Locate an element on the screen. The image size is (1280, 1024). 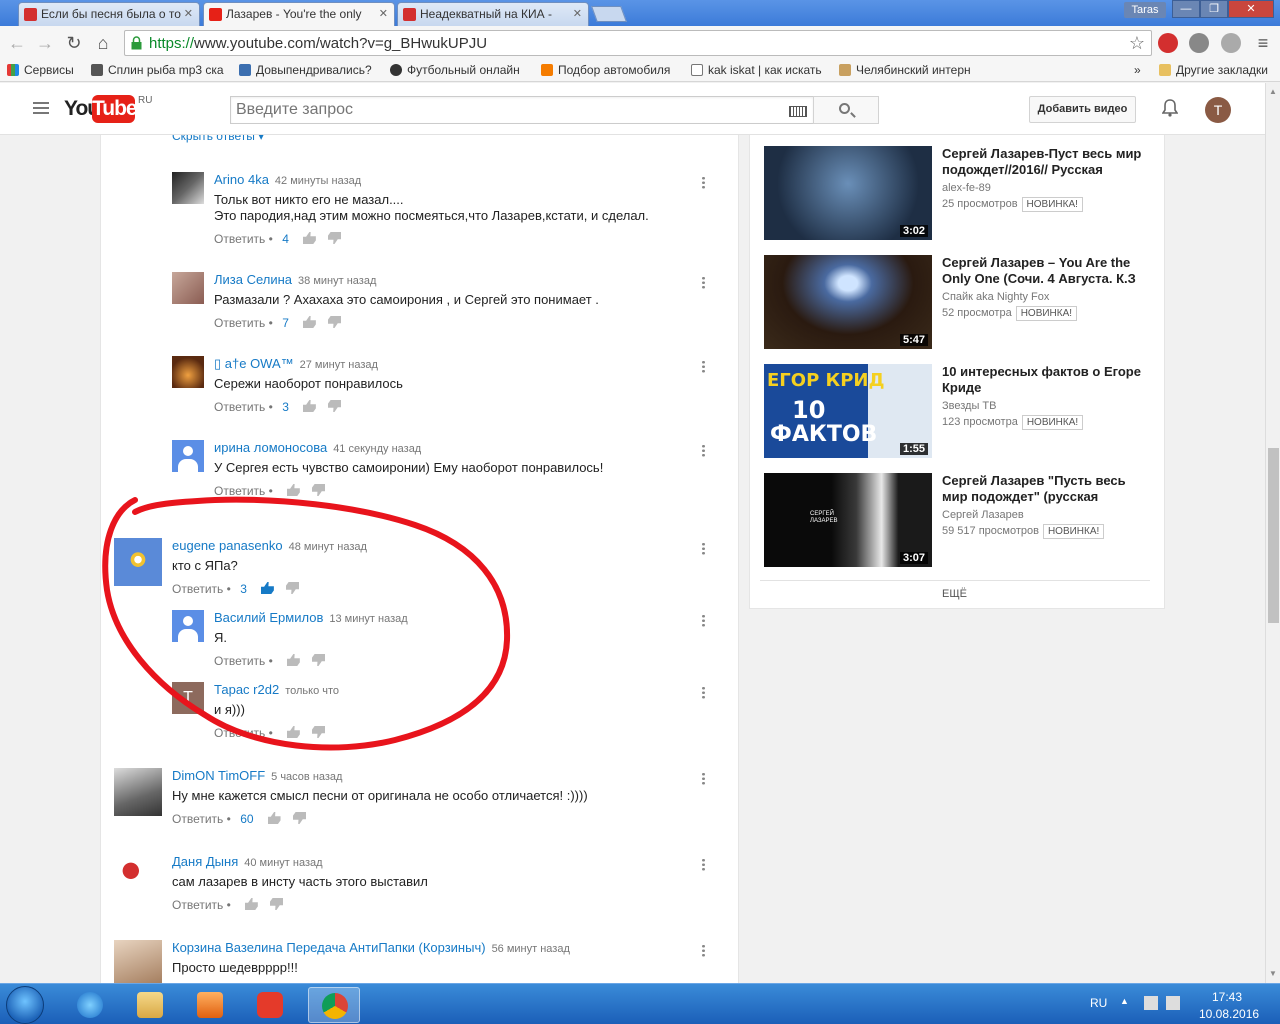
forward-icon: → is located at coordinates (45, 43).